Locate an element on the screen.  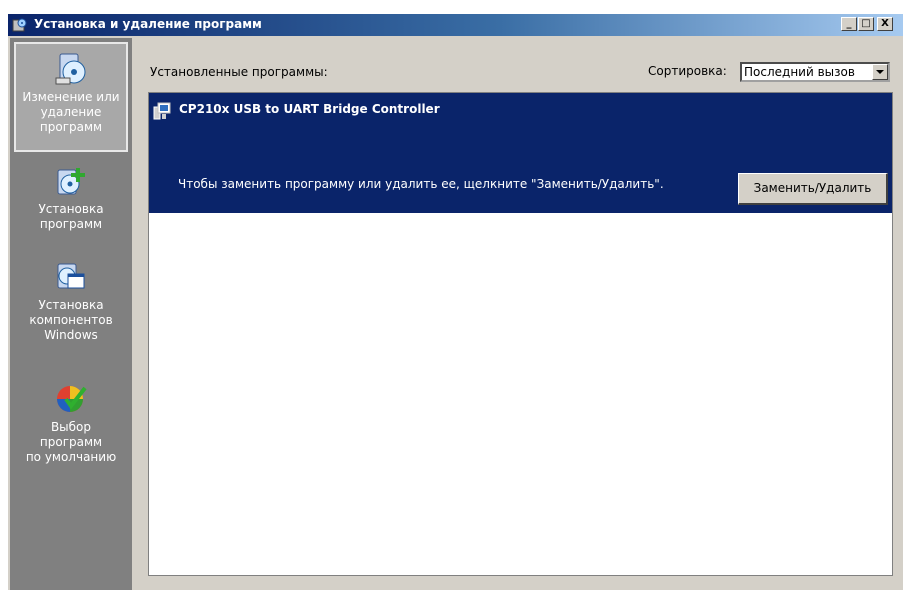
window-title: Установка и удаление программ is located at coordinates (148, 24).